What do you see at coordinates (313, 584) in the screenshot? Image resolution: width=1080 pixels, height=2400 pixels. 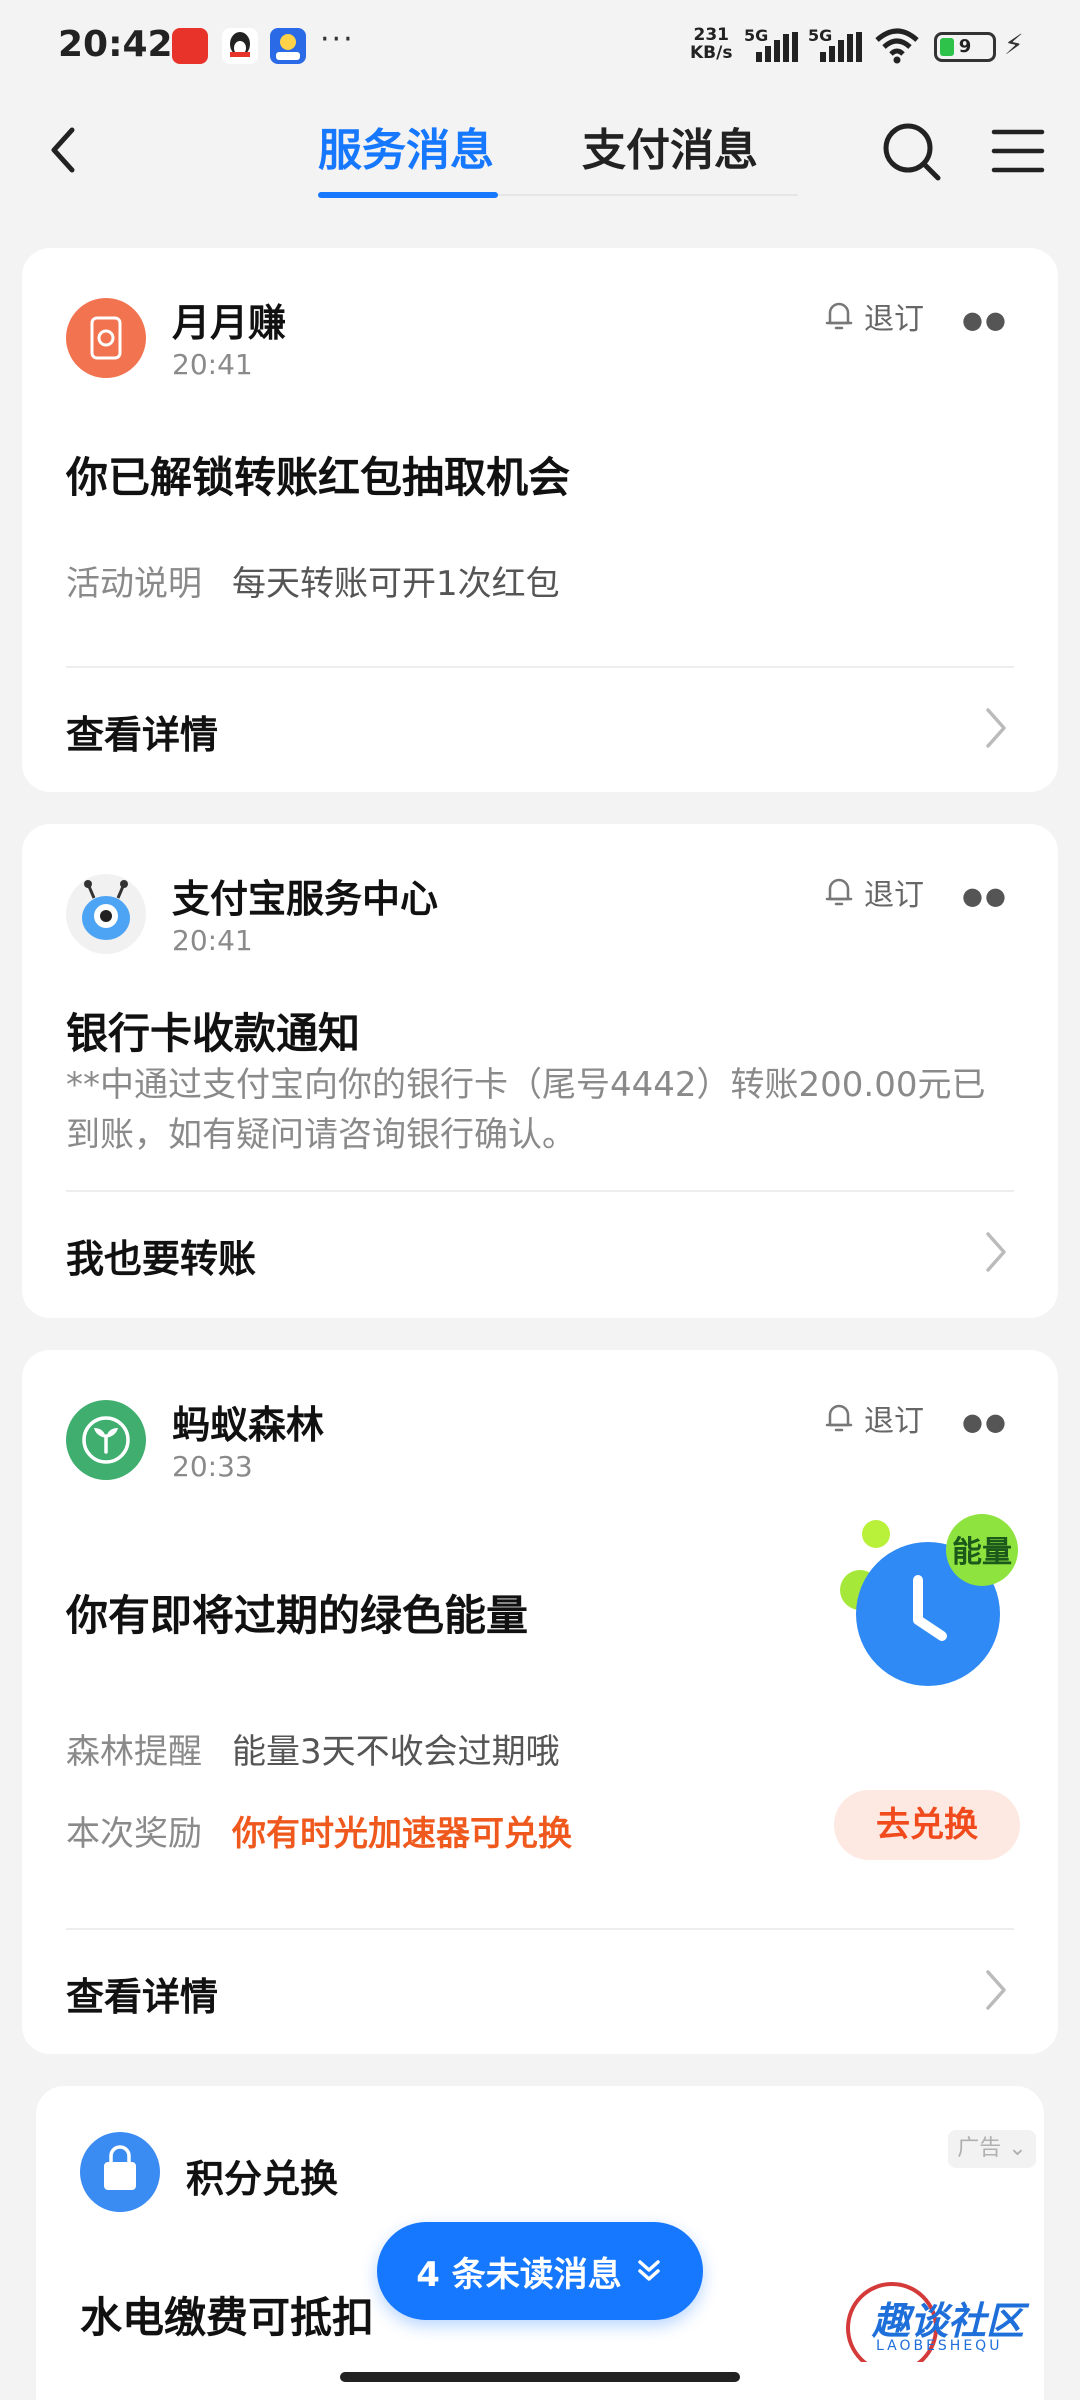 I see `detail-row: 活动说明 每天转账可开1次红包` at bounding box center [313, 584].